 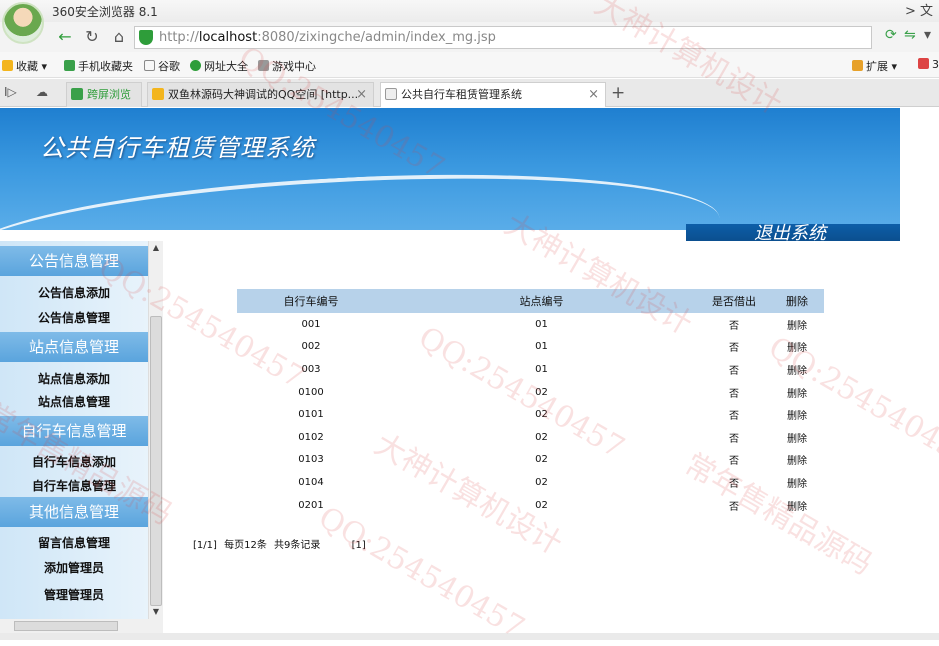 I want to click on window-title: 360安全浏览器 8.1, so click(x=105, y=11).